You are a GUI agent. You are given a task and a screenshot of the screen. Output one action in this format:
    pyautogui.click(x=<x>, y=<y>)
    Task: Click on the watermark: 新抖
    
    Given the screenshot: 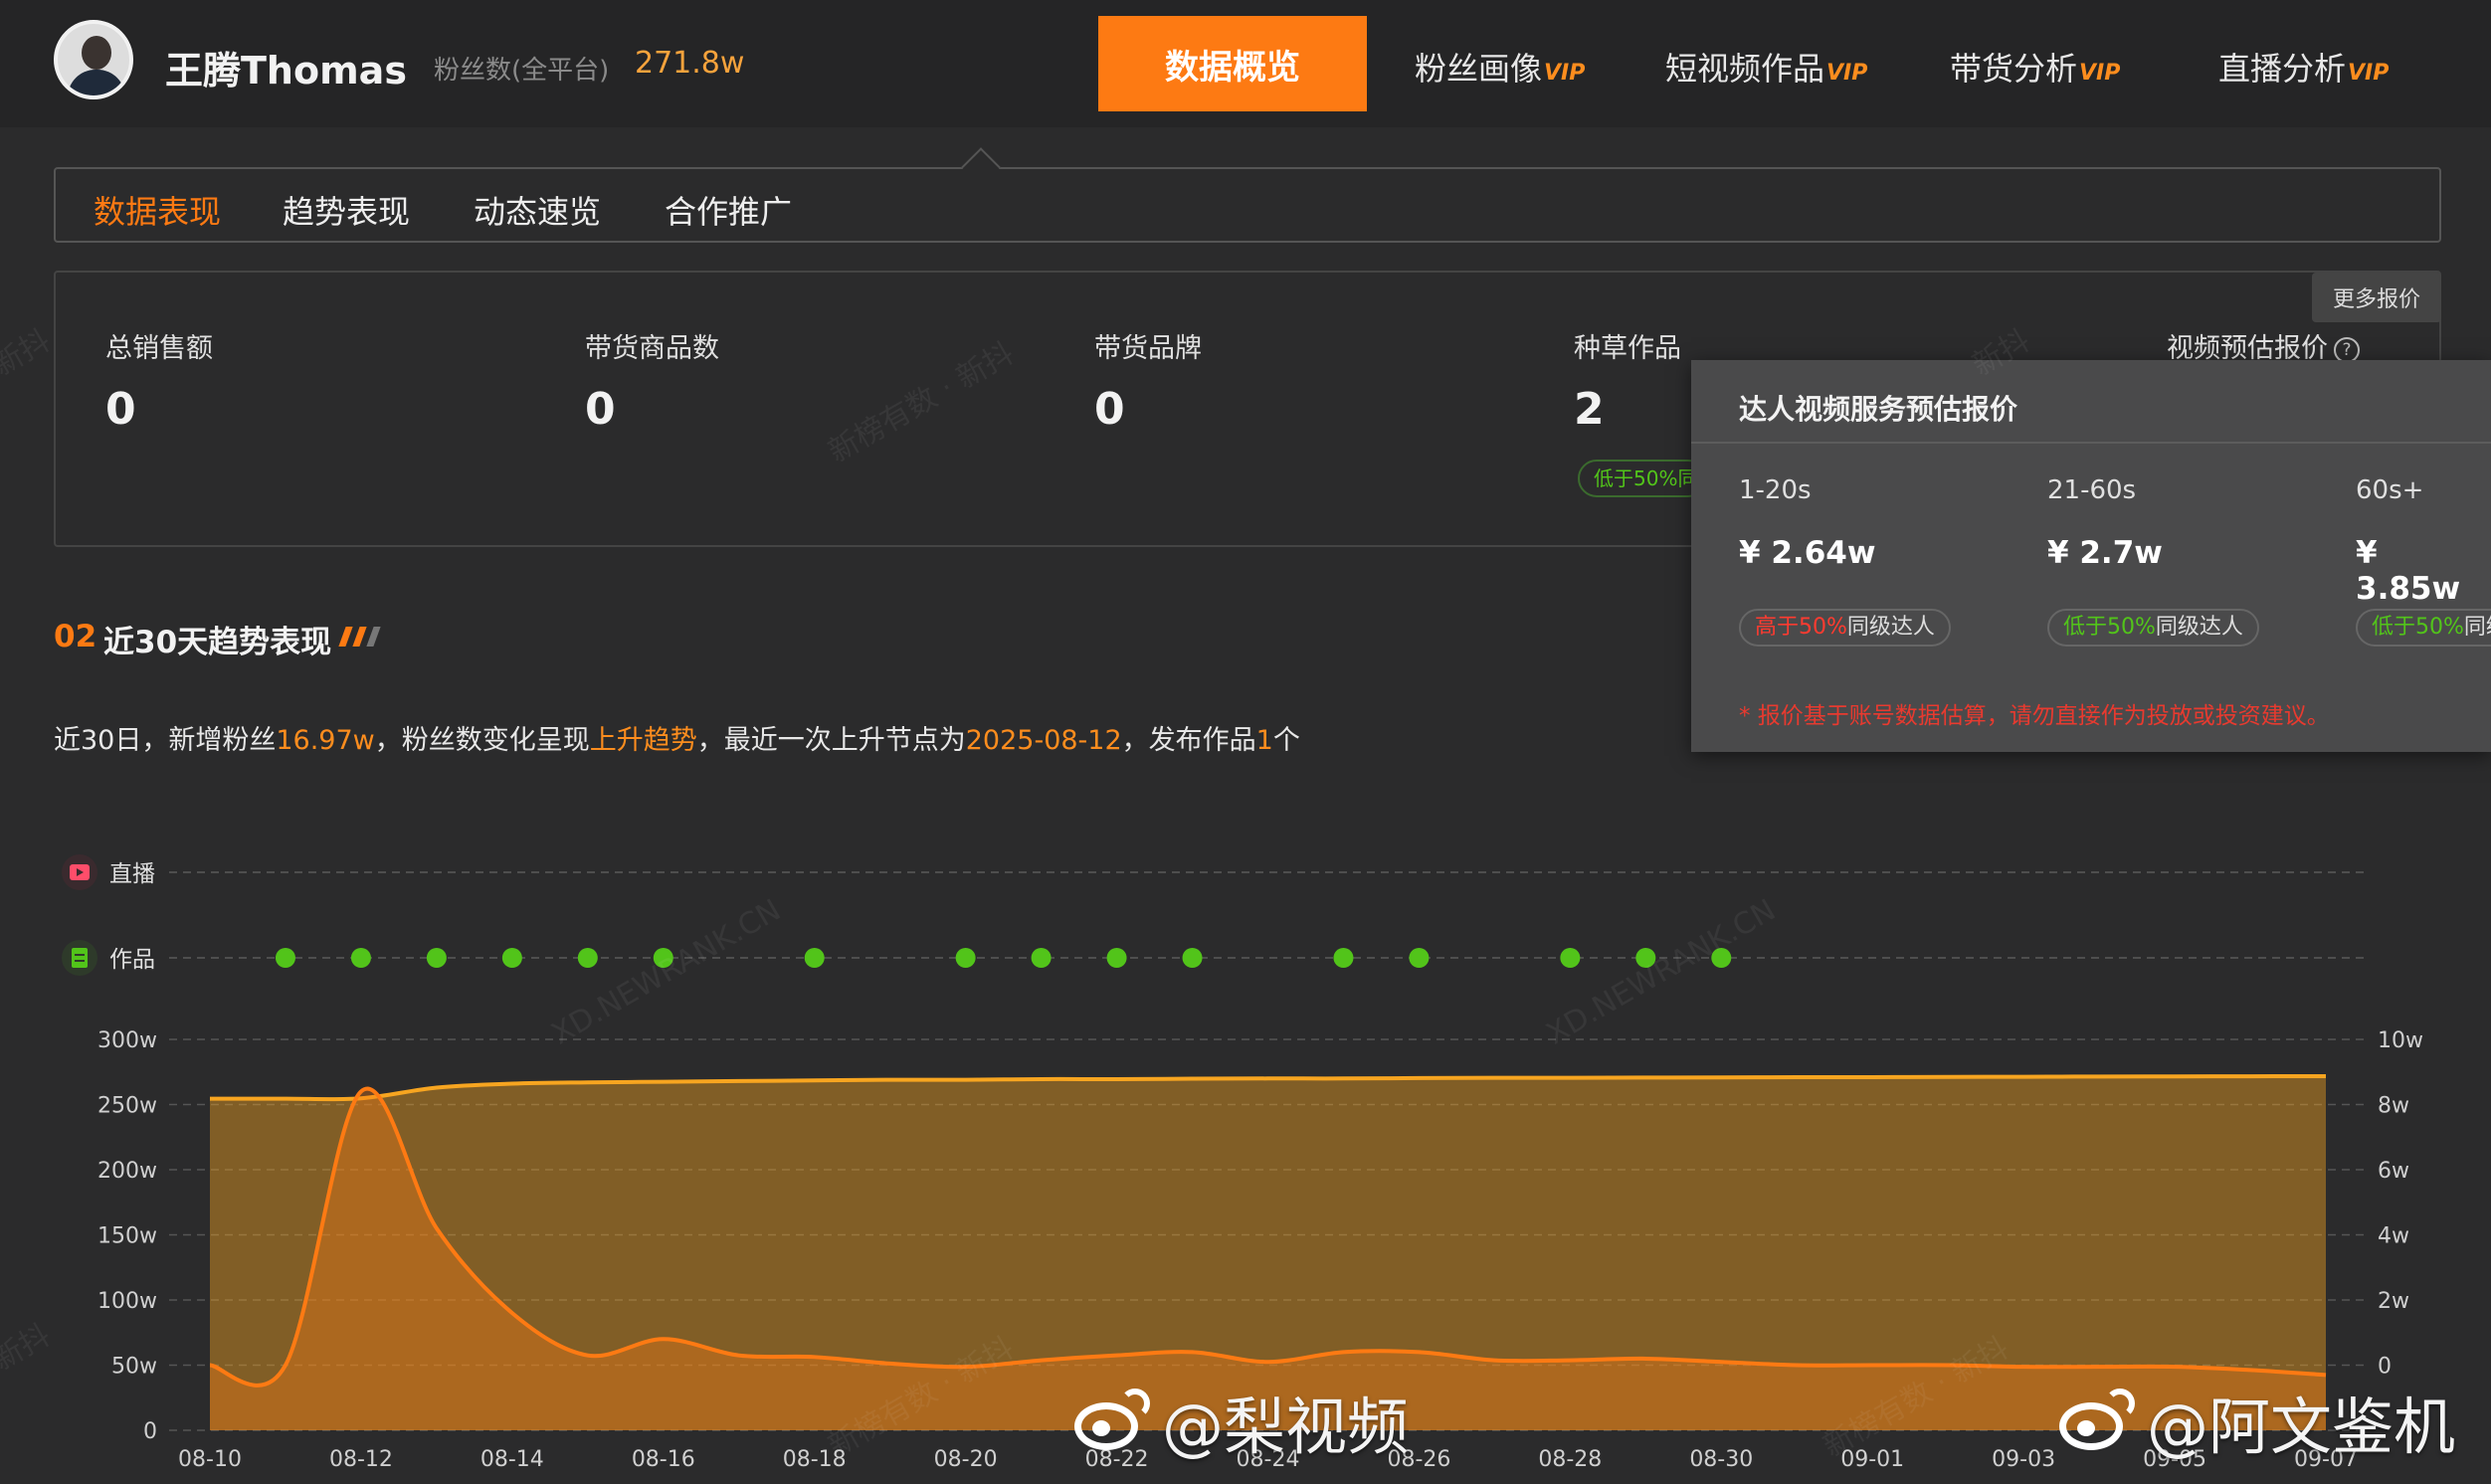 What is the action you would take?
    pyautogui.click(x=28, y=353)
    